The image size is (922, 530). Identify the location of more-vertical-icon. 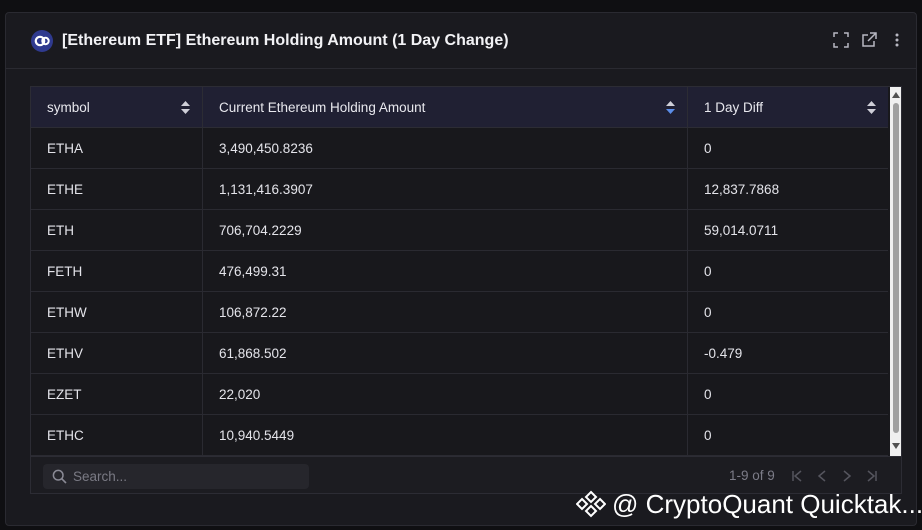
(897, 40).